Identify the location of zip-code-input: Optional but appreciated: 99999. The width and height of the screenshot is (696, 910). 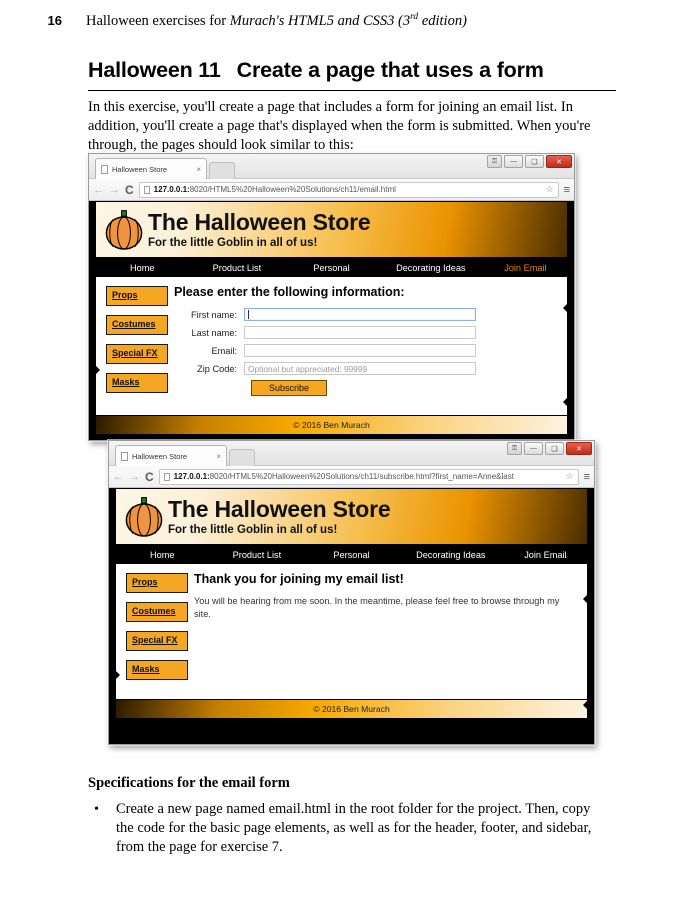
(360, 368).